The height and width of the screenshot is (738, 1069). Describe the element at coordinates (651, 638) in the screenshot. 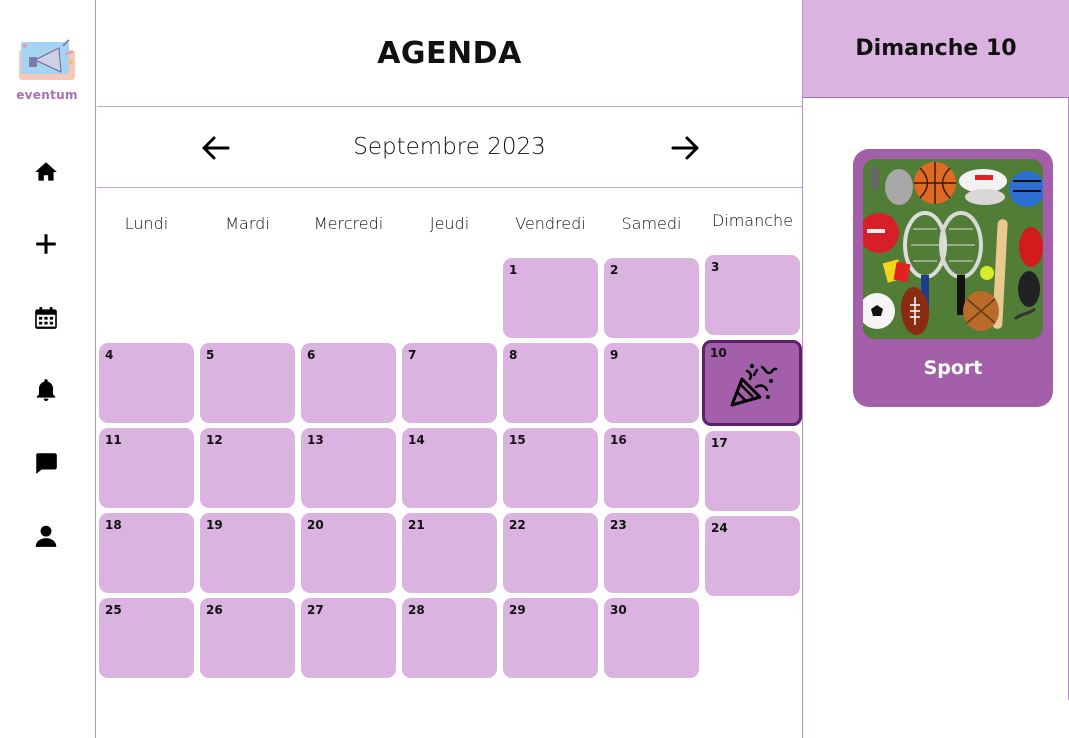

I see `calendar-day: 30` at that location.